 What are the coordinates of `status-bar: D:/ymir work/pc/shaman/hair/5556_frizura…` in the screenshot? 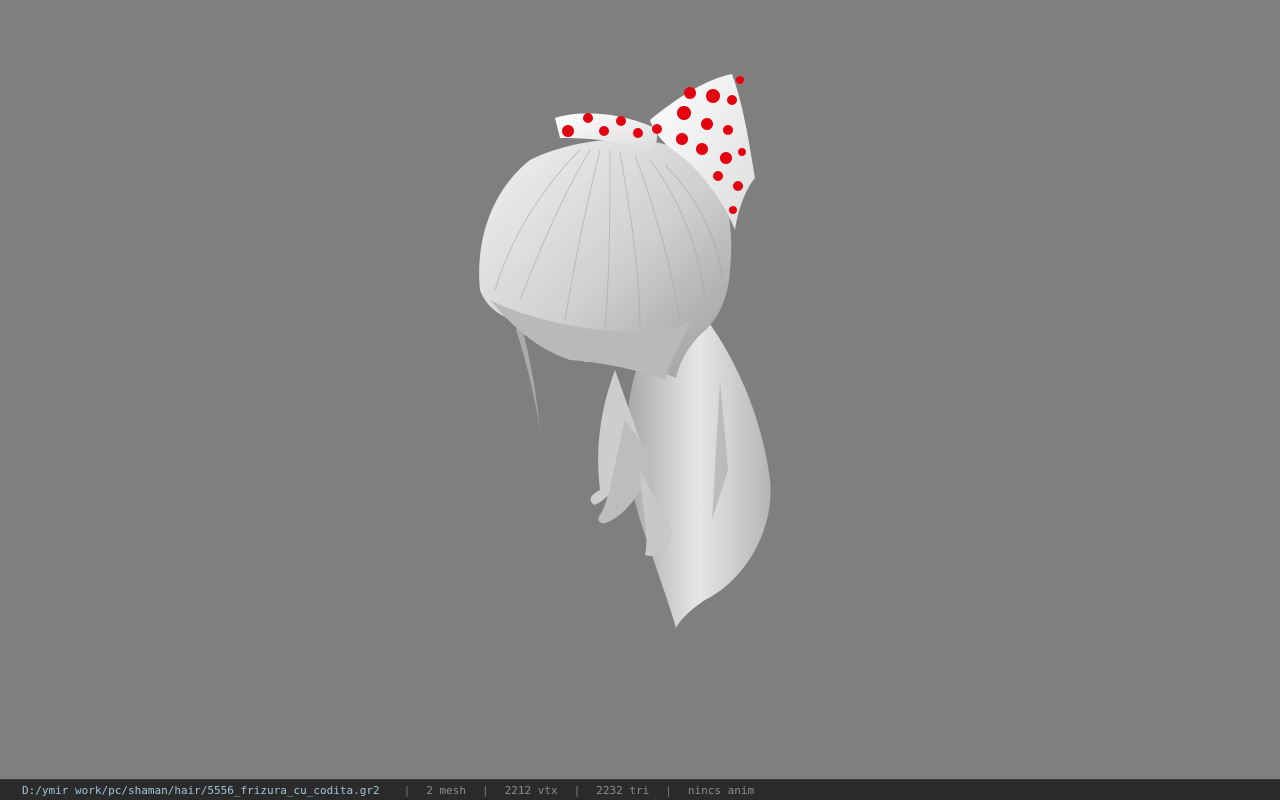 It's located at (640, 789).